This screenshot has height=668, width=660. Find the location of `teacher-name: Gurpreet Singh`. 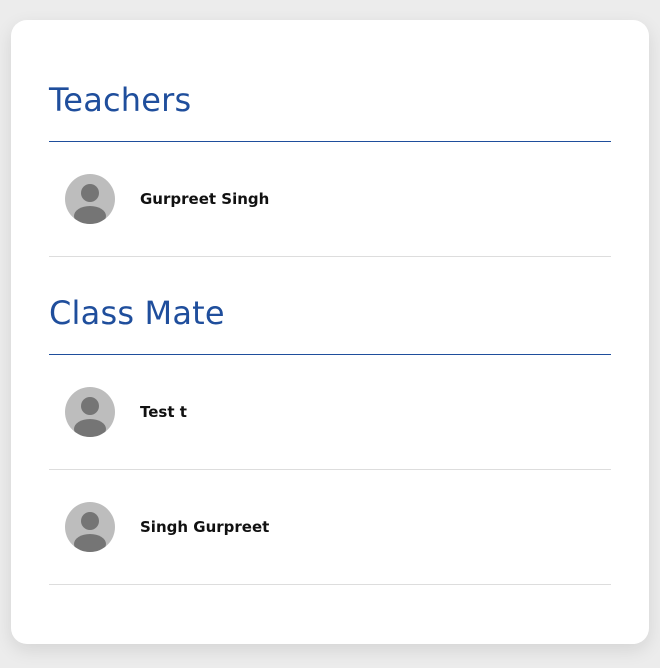

teacher-name: Gurpreet Singh is located at coordinates (205, 199).